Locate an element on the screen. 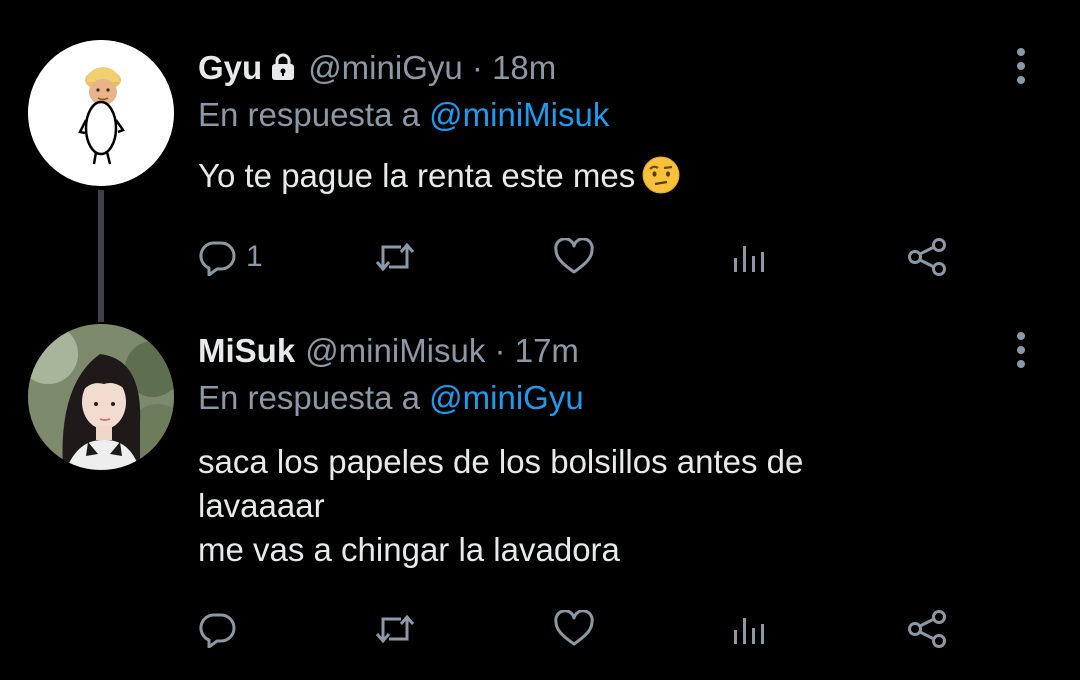 Image resolution: width=1080 pixels, height=680 pixels. handle: @miniMisuk is located at coordinates (395, 350).